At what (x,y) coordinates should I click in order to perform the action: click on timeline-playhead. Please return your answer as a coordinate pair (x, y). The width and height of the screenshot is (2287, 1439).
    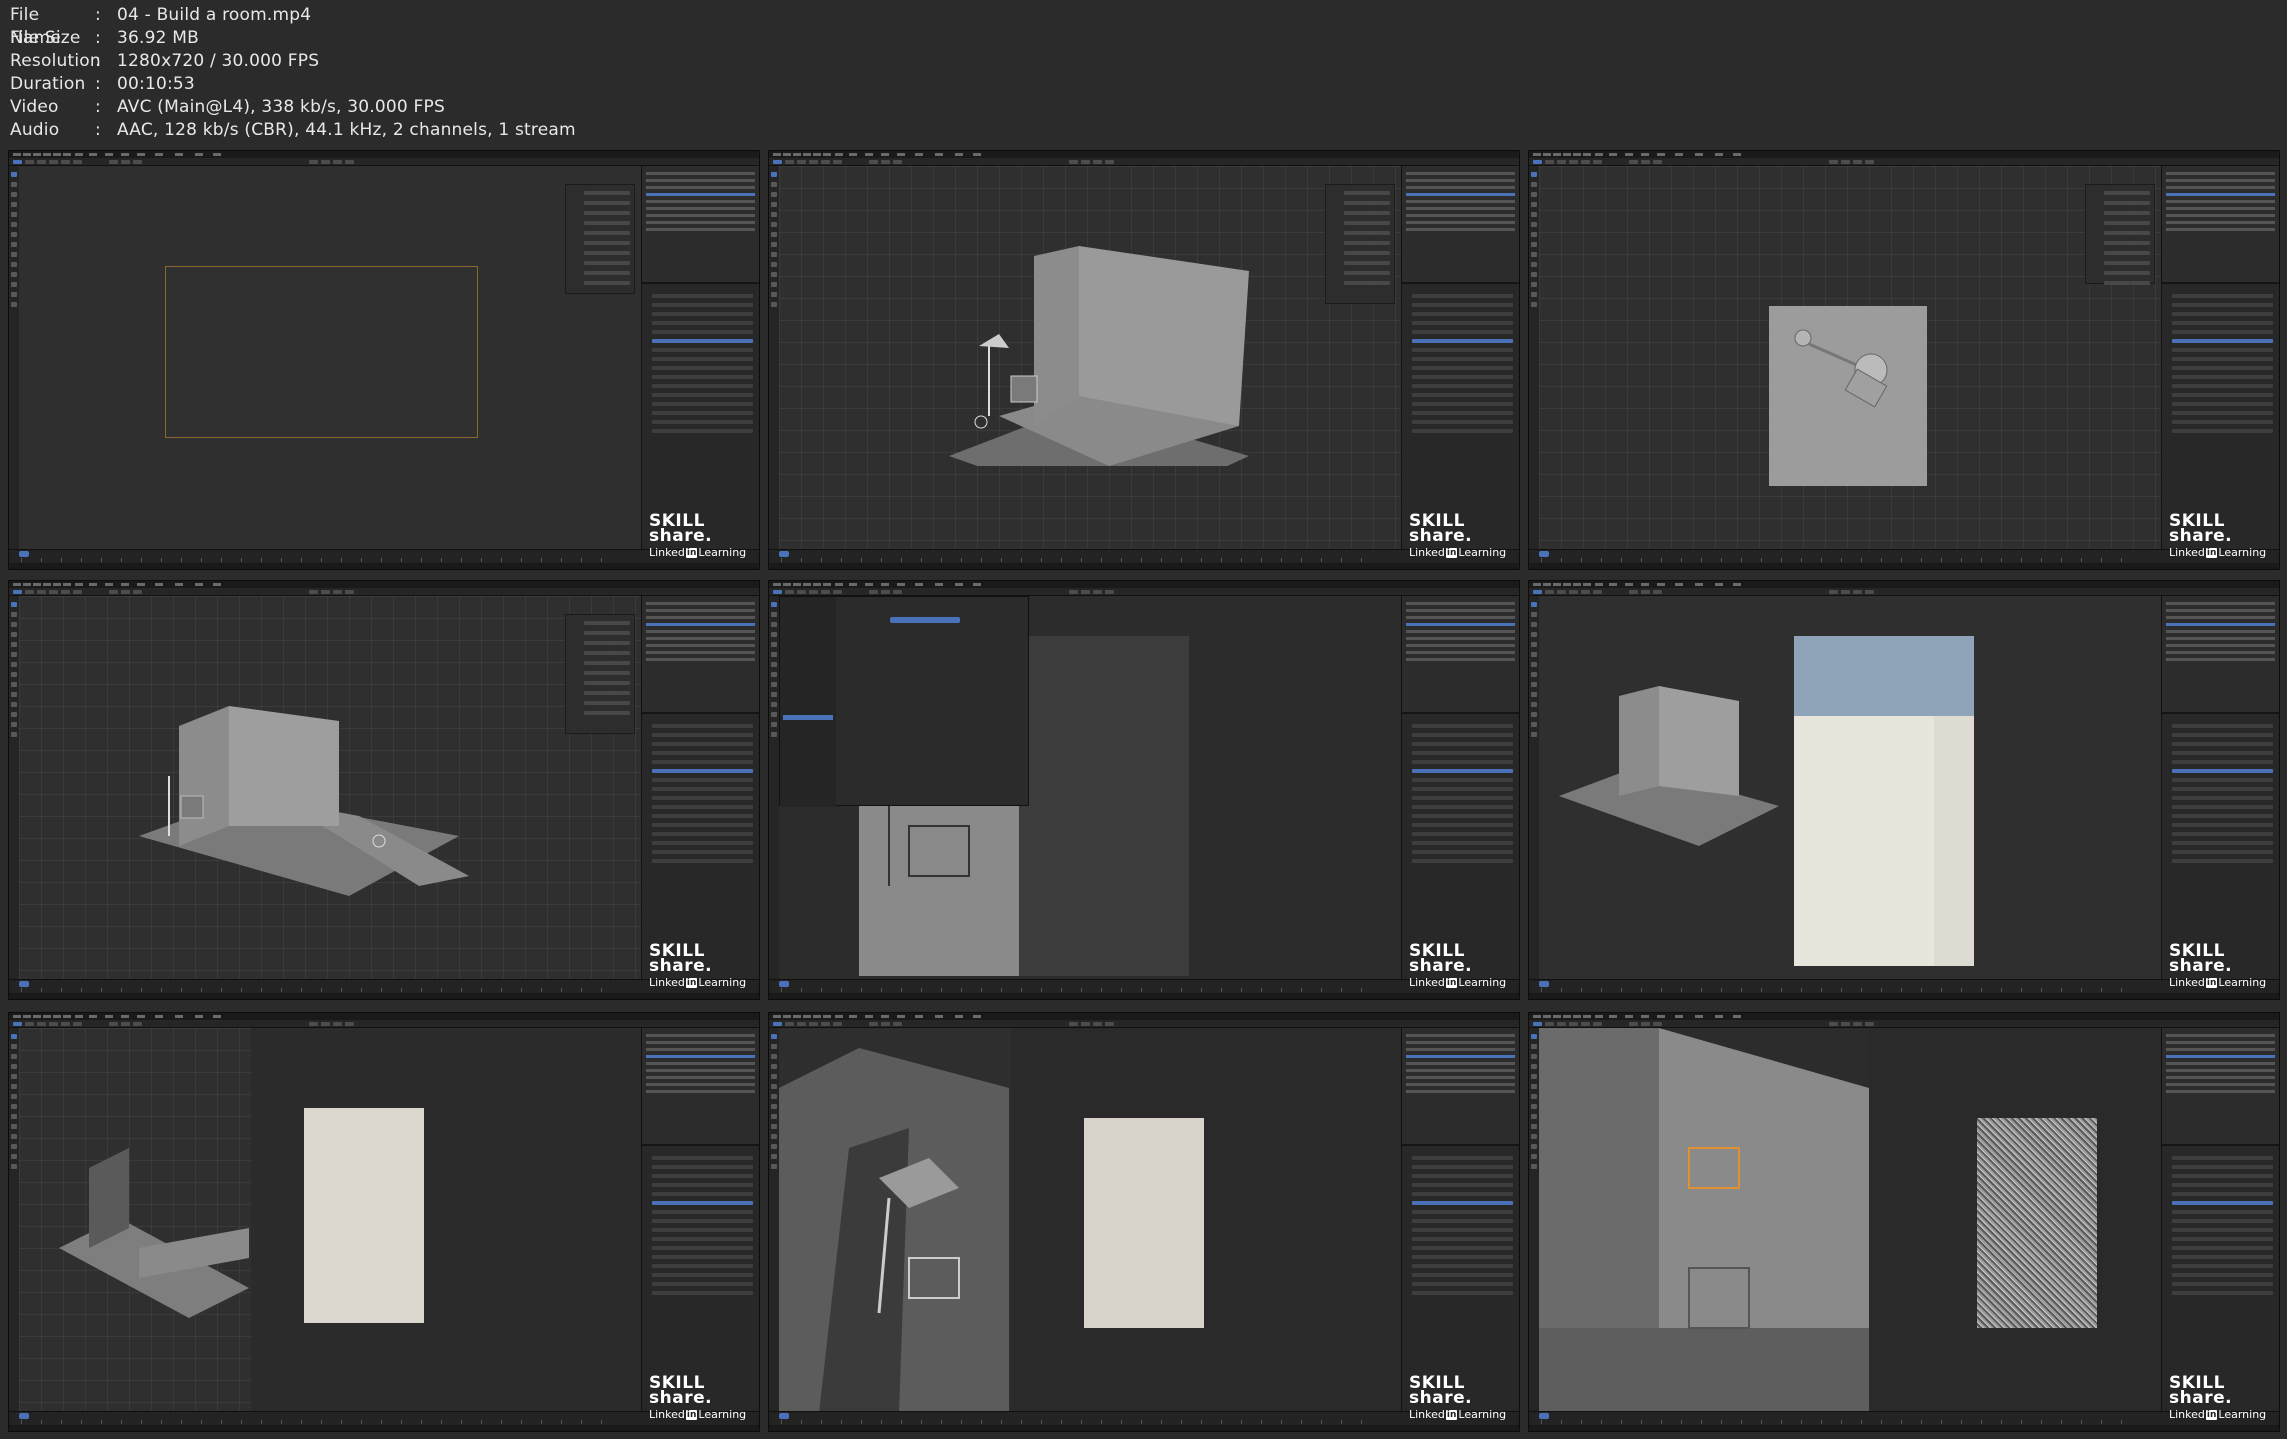
    Looking at the image, I should click on (784, 984).